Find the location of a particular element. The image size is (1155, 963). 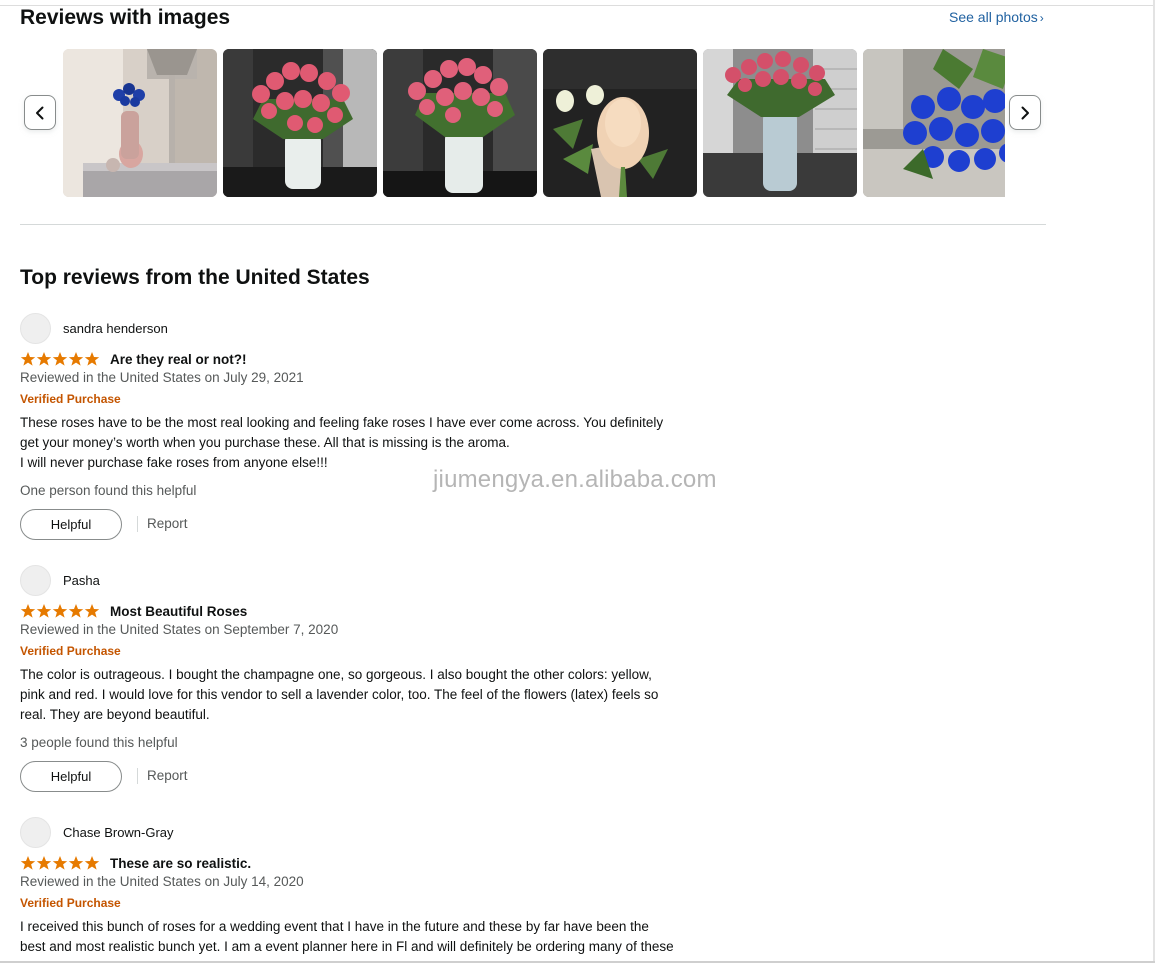

review-title: Are they real or not?! is located at coordinates (178, 359).